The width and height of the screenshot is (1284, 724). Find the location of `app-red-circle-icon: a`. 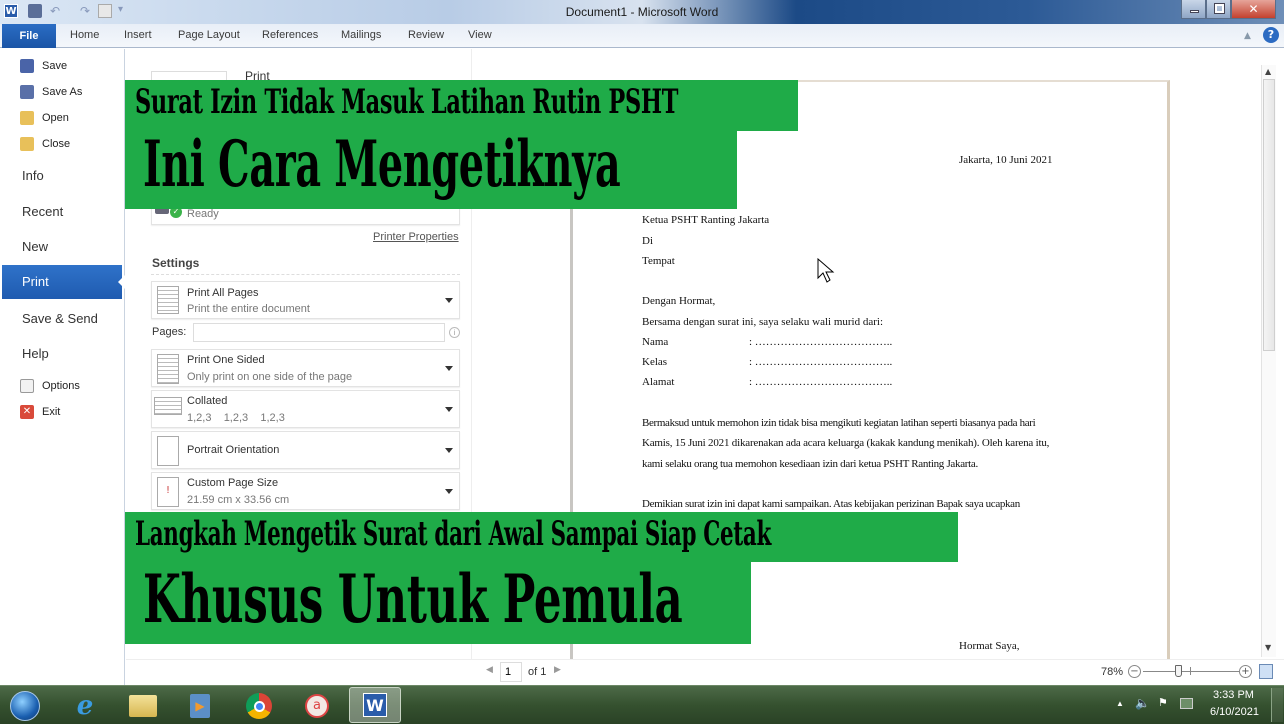

app-red-circle-icon: a is located at coordinates (317, 706).